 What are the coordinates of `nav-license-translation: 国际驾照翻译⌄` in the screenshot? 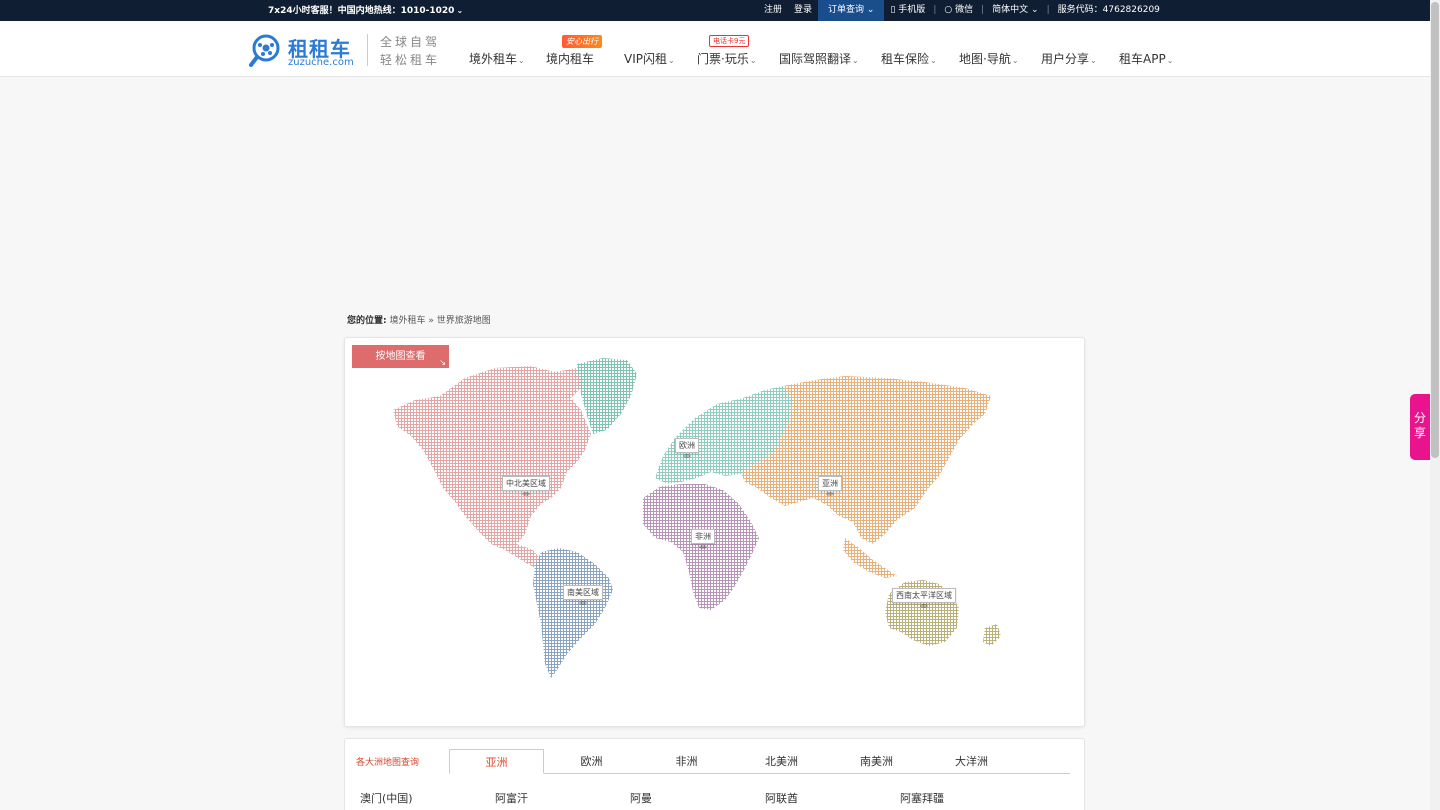 It's located at (819, 58).